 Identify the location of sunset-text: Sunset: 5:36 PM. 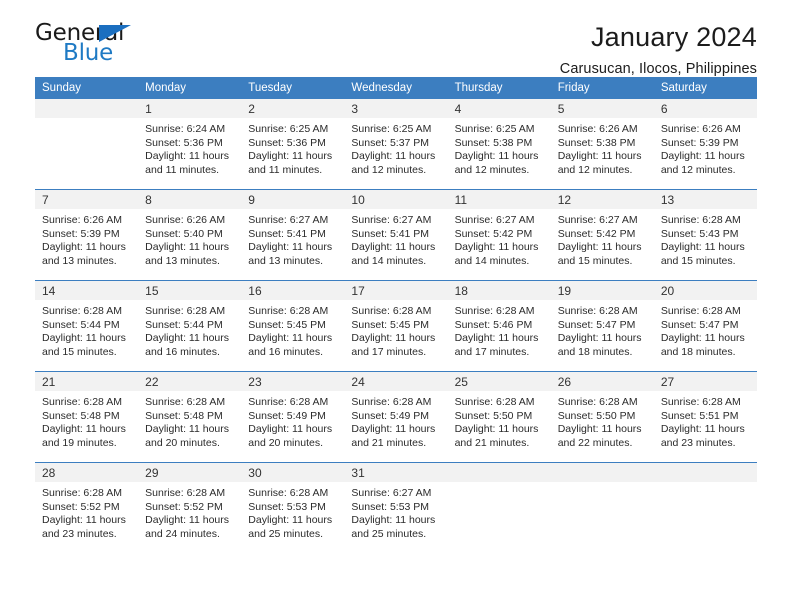
(184, 142).